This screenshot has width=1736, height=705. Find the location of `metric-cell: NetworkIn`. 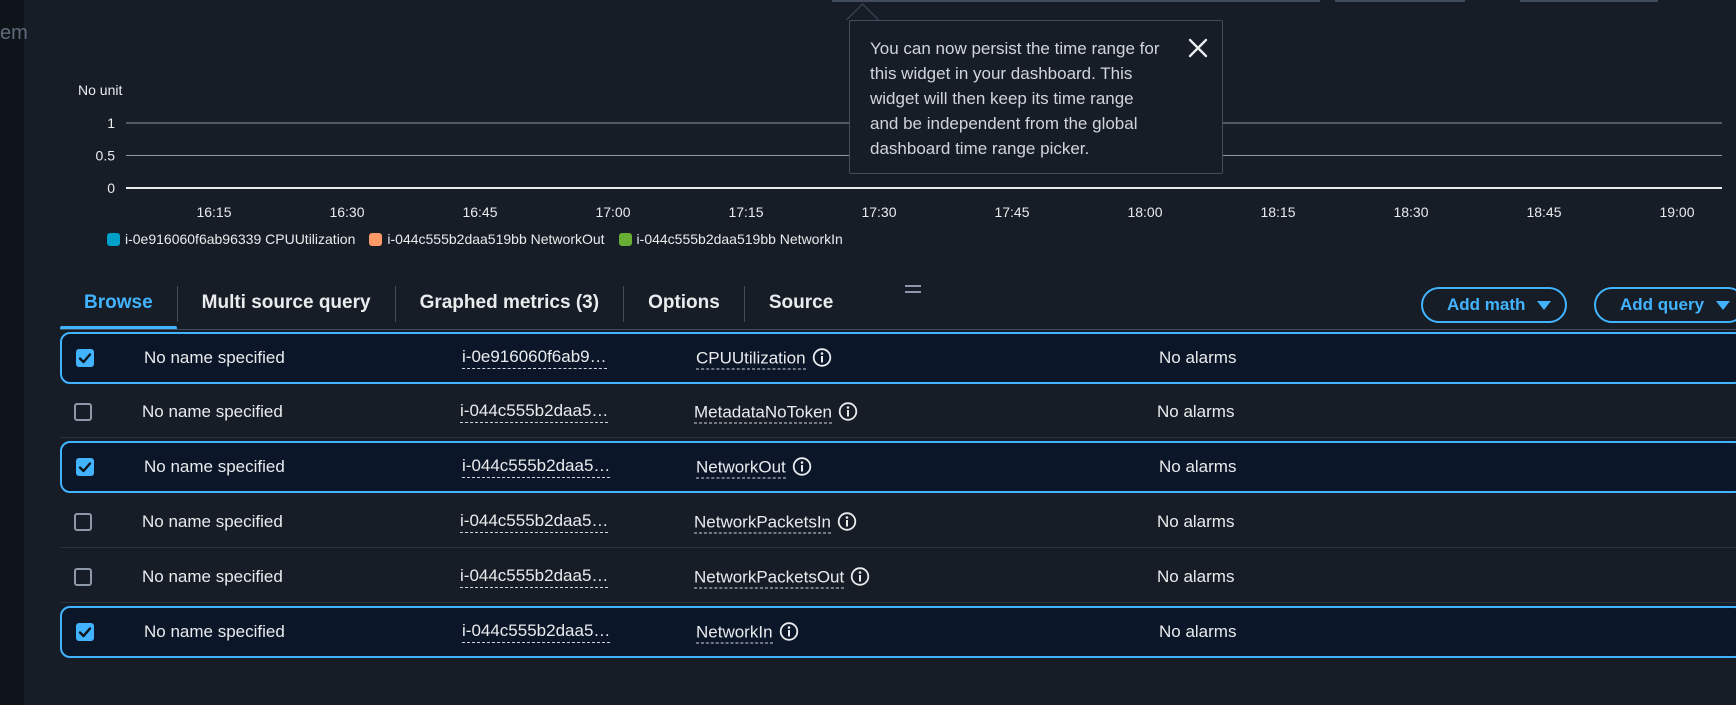

metric-cell: NetworkIn is located at coordinates (747, 633).